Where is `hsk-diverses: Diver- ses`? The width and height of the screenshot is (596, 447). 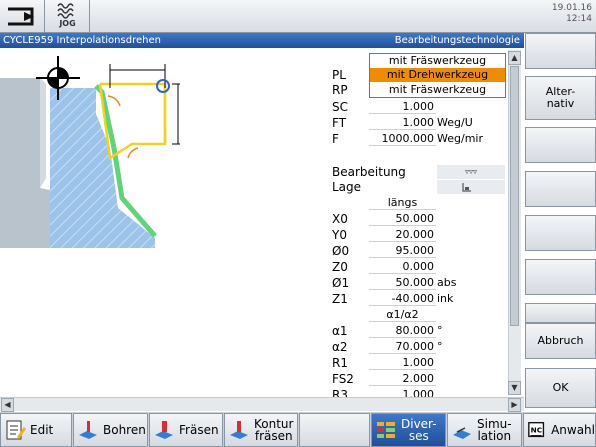
hsk-diverses: Diver- ses is located at coordinates (408, 430).